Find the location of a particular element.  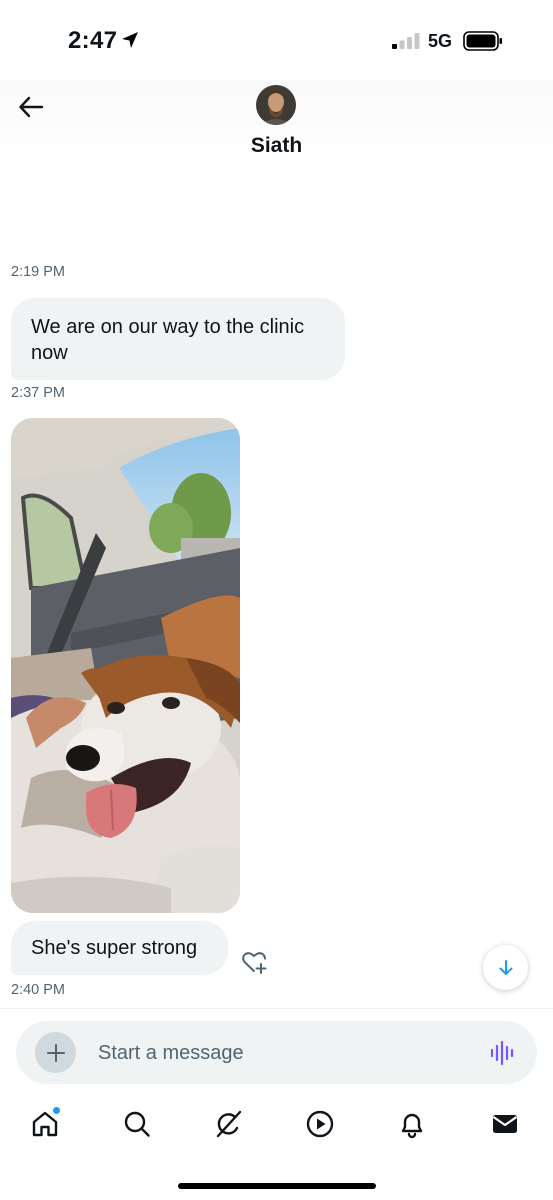

bell-icon is located at coordinates (412, 1126).